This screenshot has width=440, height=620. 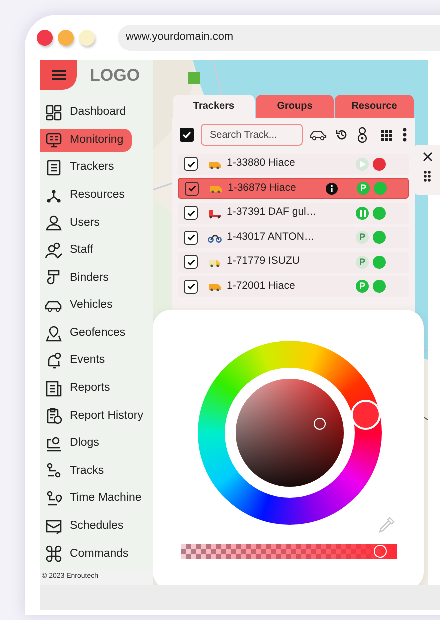 I want to click on laptop-user-icon, so click(x=54, y=443).